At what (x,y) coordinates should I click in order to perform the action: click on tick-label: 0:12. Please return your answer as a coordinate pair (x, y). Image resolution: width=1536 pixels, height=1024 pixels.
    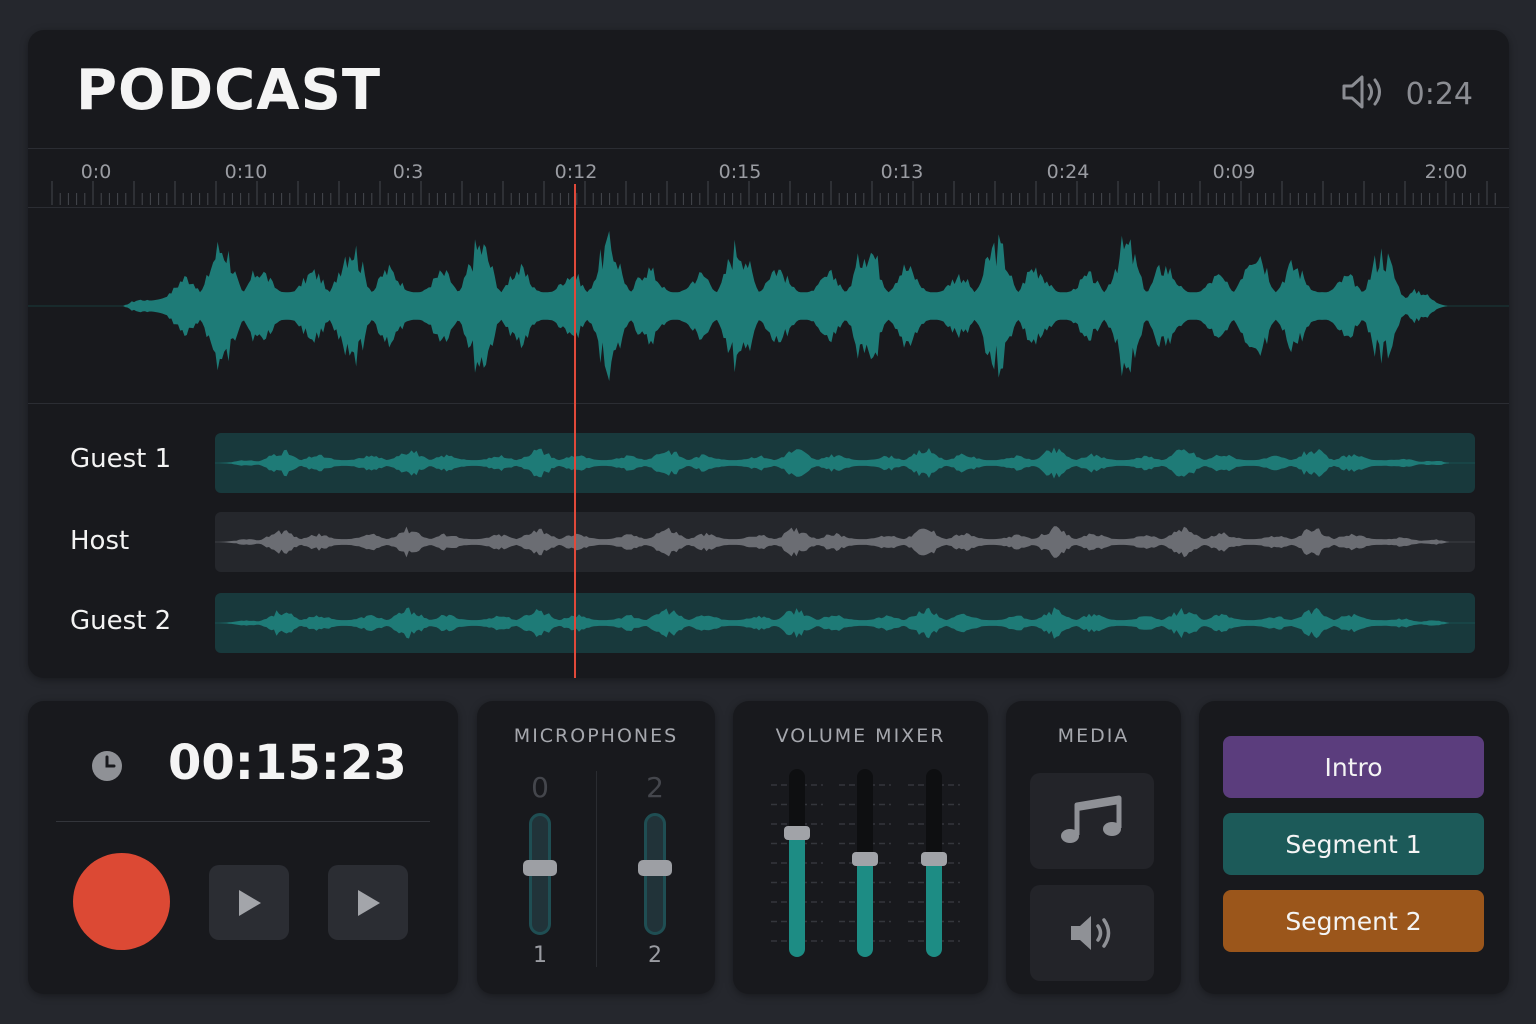
    Looking at the image, I should click on (576, 172).